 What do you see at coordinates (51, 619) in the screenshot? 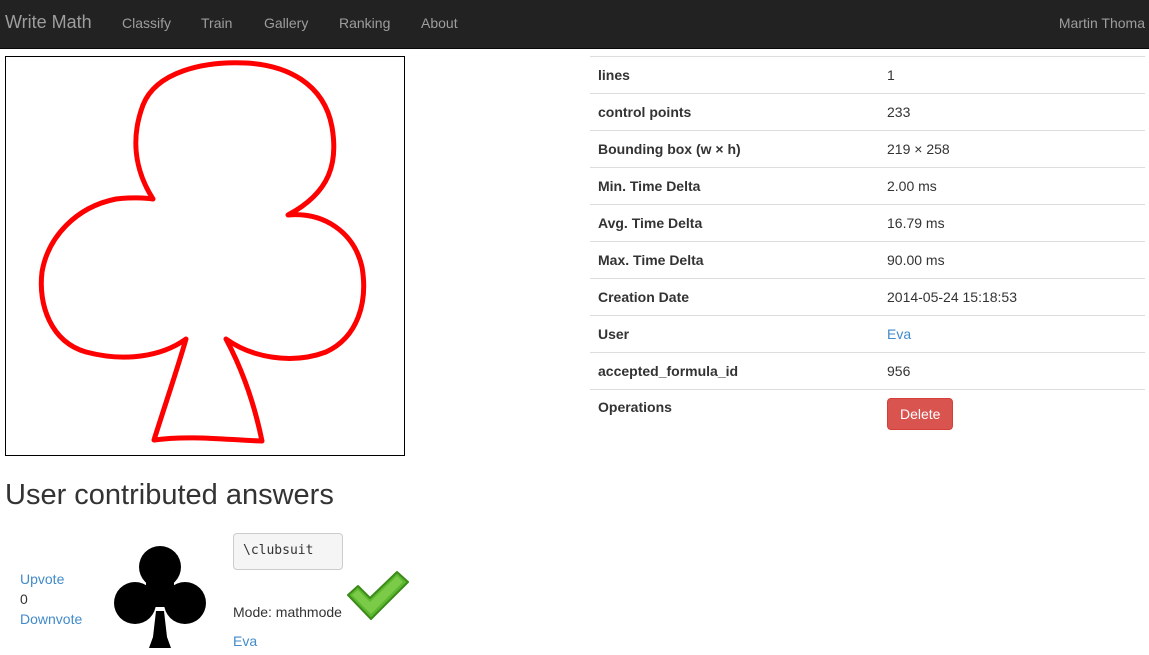
I see `downvote-link: Downvote` at bounding box center [51, 619].